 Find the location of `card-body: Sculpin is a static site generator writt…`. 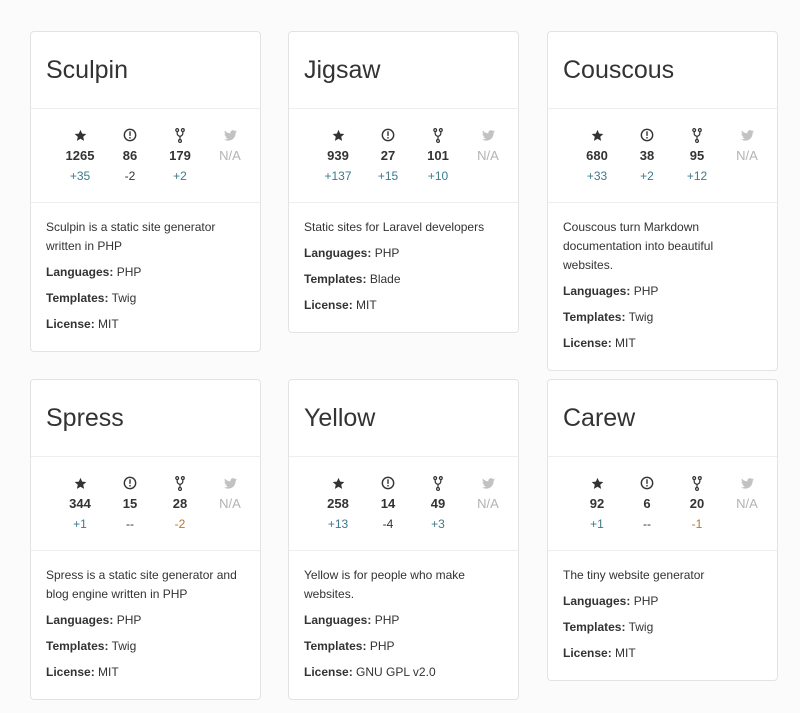

card-body: Sculpin is a static site generator writt… is located at coordinates (145, 277).